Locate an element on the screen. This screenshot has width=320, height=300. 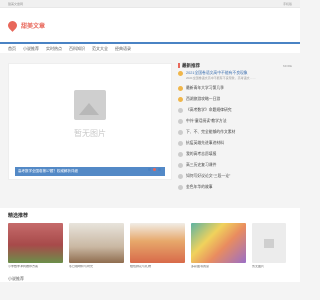
list-item: 中外“童话阅读”教学方法 is located at coordinates (235, 121).